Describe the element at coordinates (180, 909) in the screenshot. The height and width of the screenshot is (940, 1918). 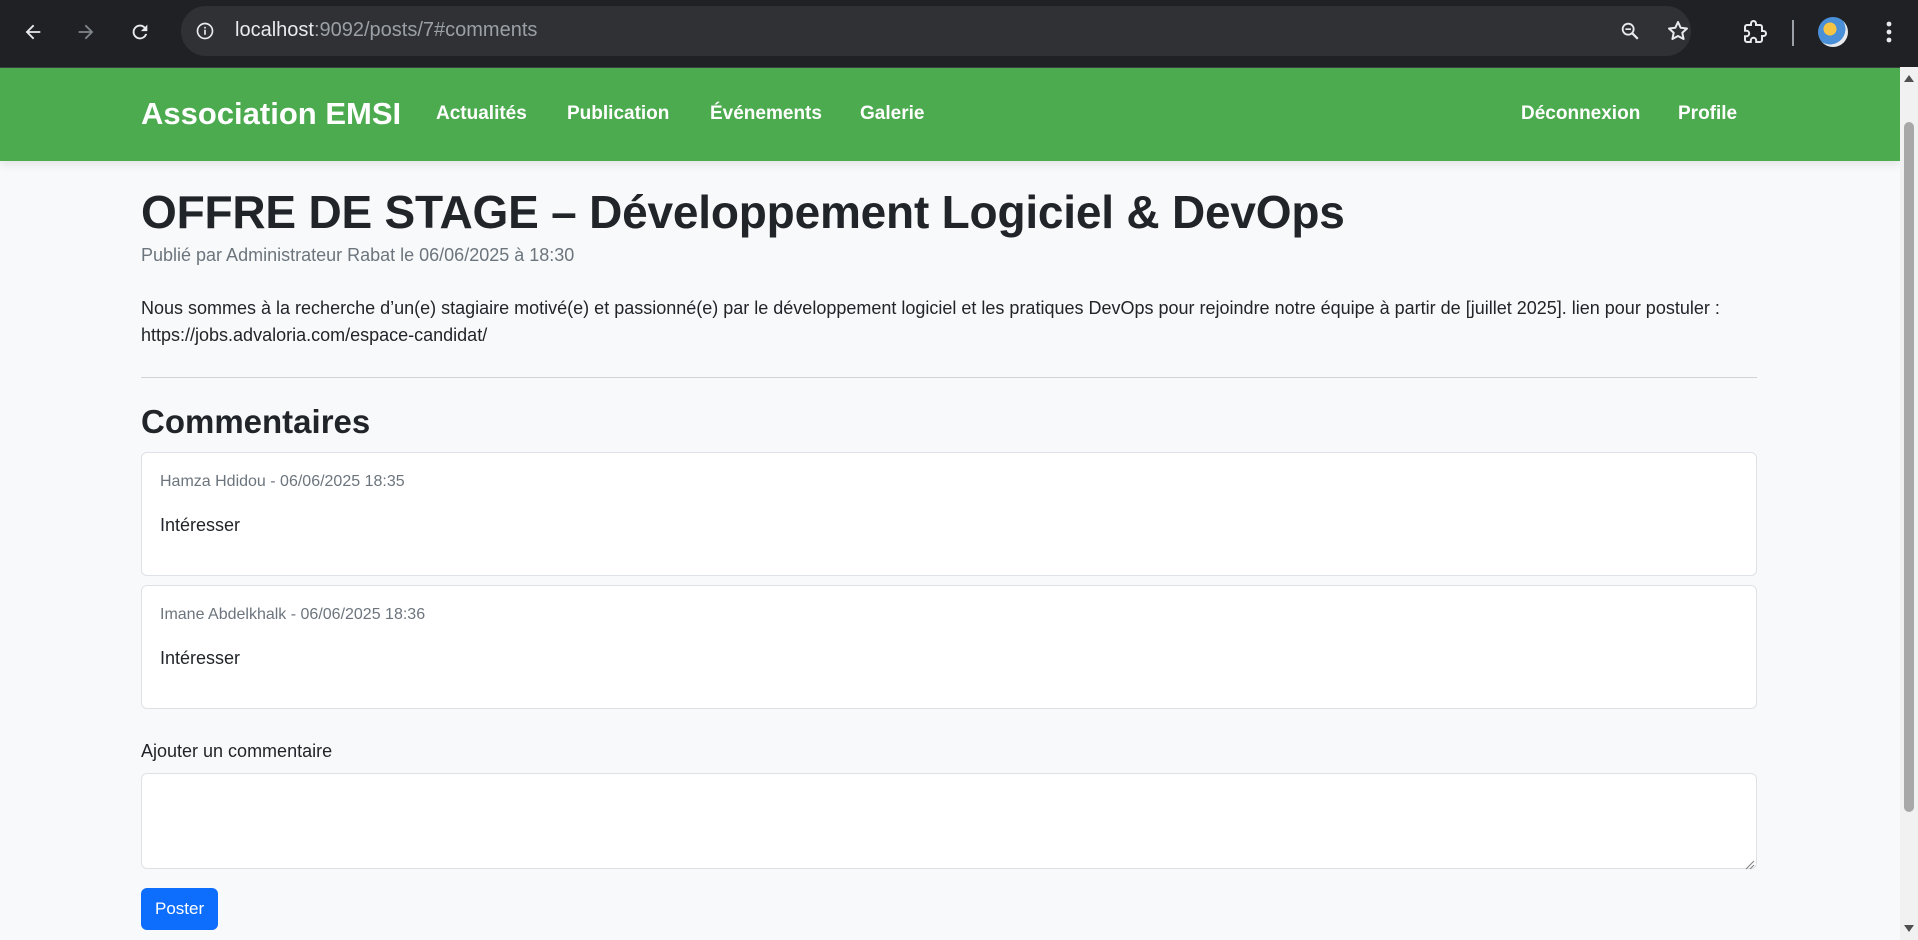
I see `poster-button: Poster` at that location.